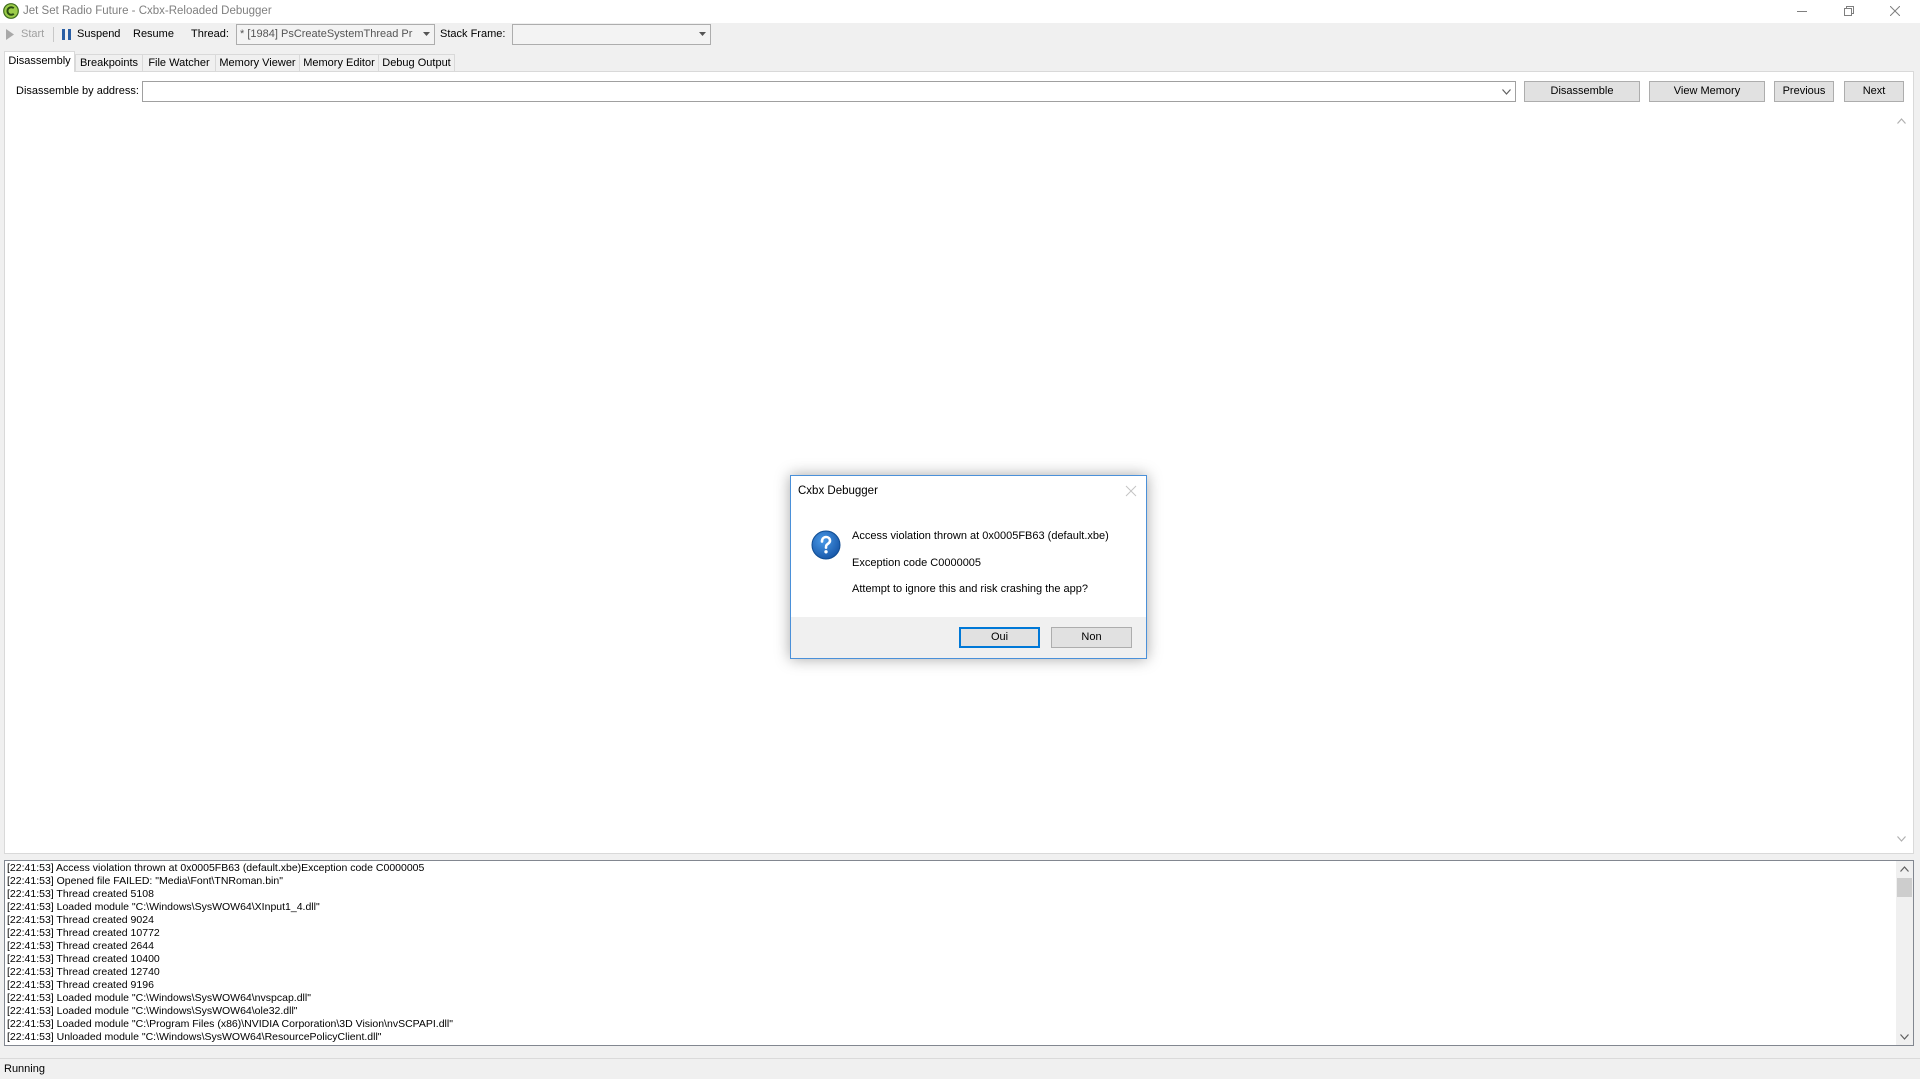 The height and width of the screenshot is (1079, 1920). Describe the element at coordinates (80, 920) in the screenshot. I see `log-line: [22:41:53] Thread created 9024` at that location.